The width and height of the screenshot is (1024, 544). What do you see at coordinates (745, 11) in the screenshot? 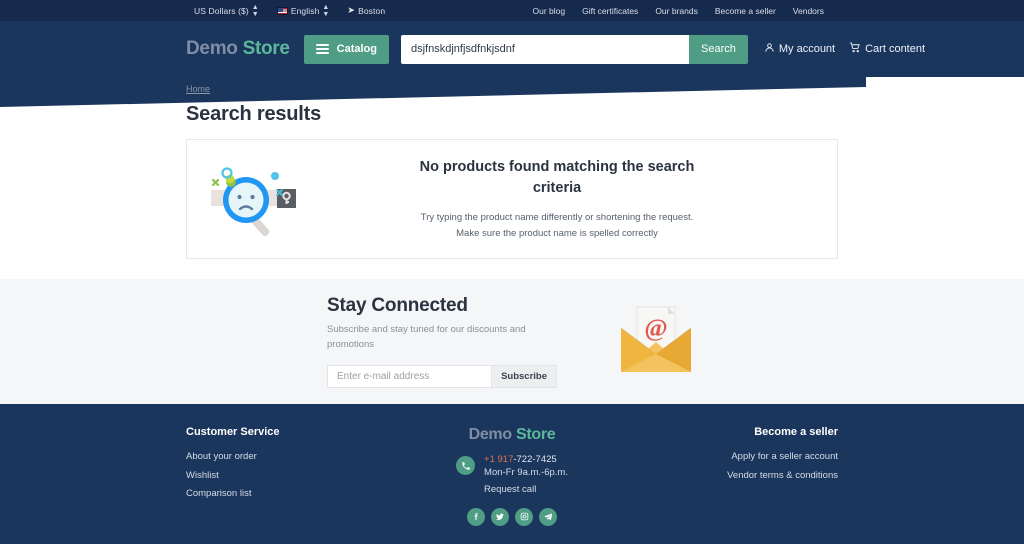
I see `topbar-link-become-a-seller: Become a seller` at bounding box center [745, 11].